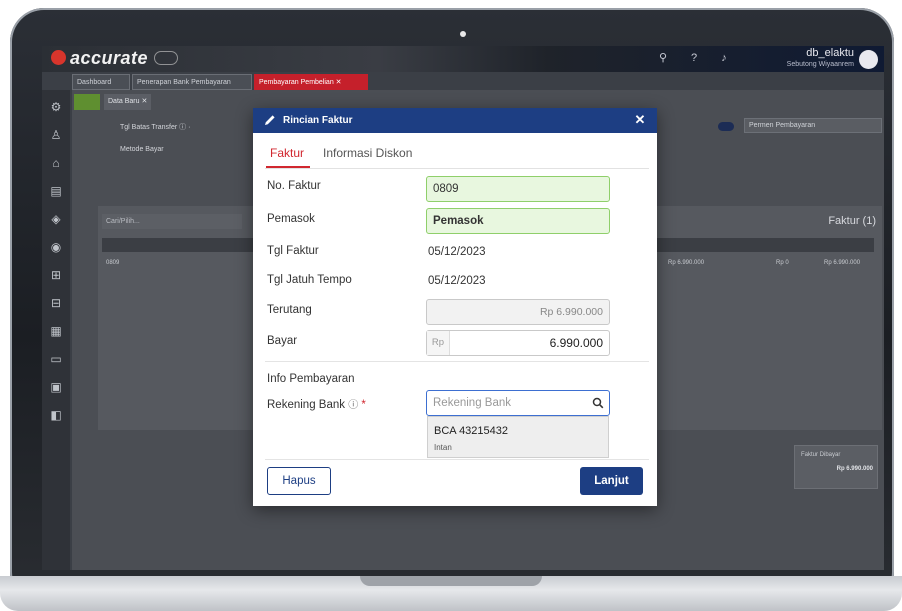 Image resolution: width=902 pixels, height=611 pixels. What do you see at coordinates (56, 275) in the screenshot?
I see `cart-icon: ⊞` at bounding box center [56, 275].